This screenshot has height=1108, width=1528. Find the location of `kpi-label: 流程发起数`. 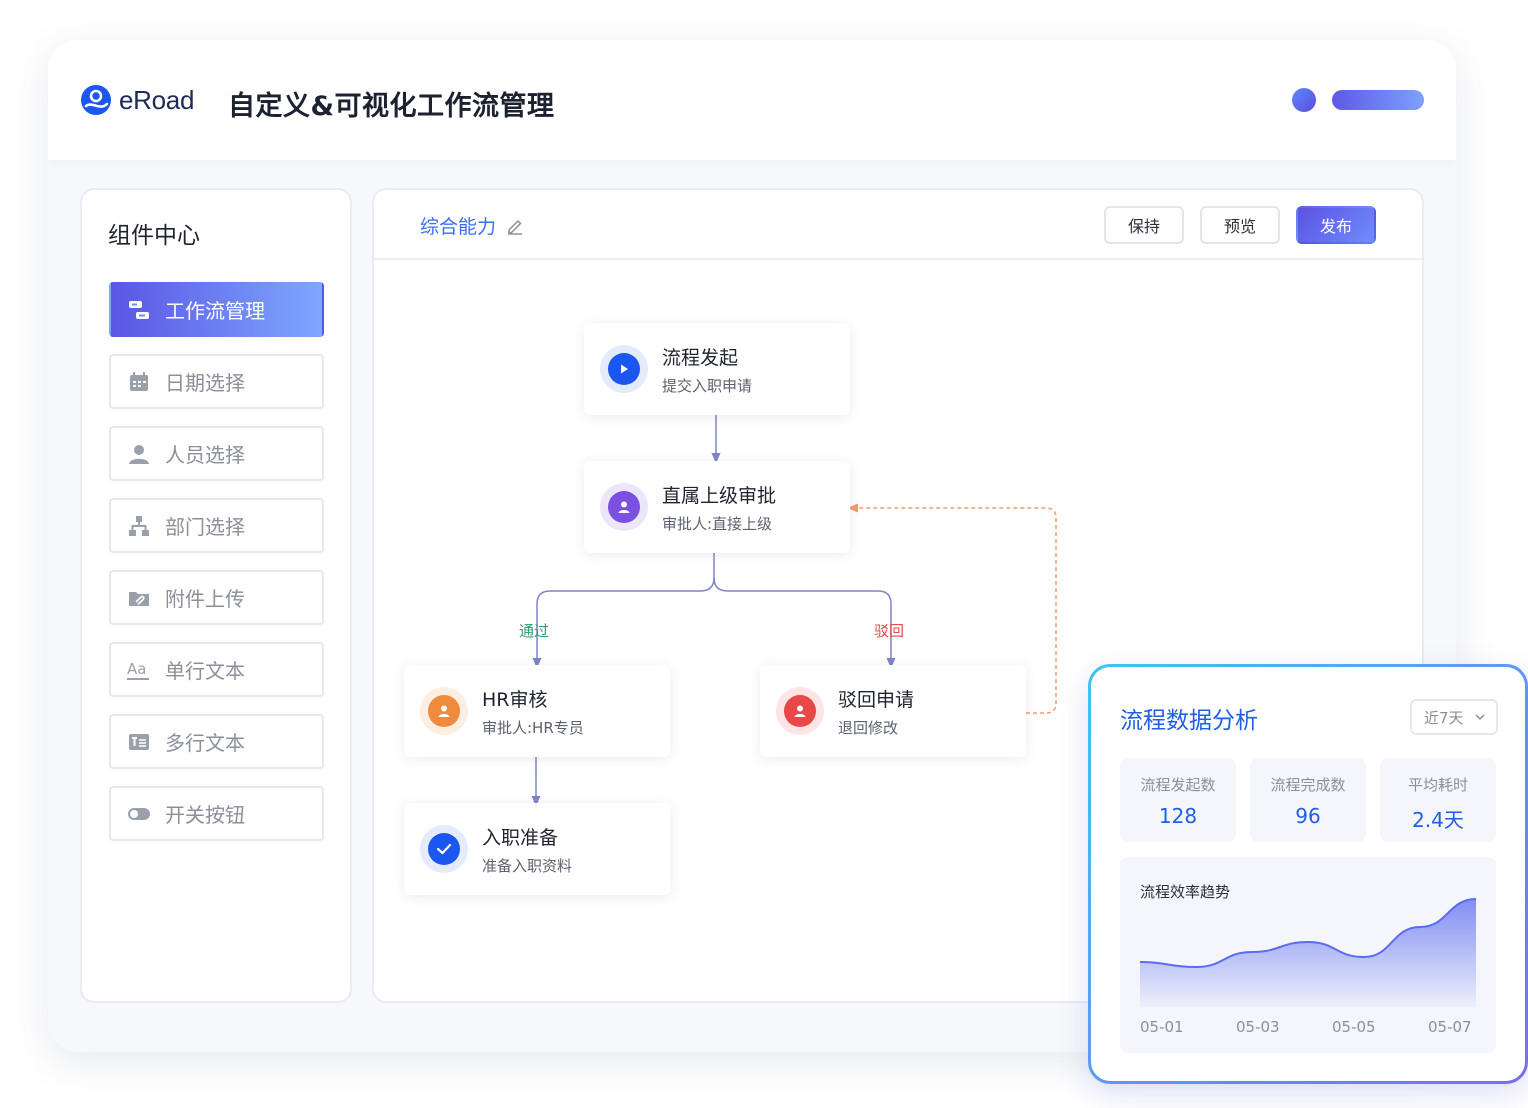

kpi-label: 流程发起数 is located at coordinates (1178, 785).